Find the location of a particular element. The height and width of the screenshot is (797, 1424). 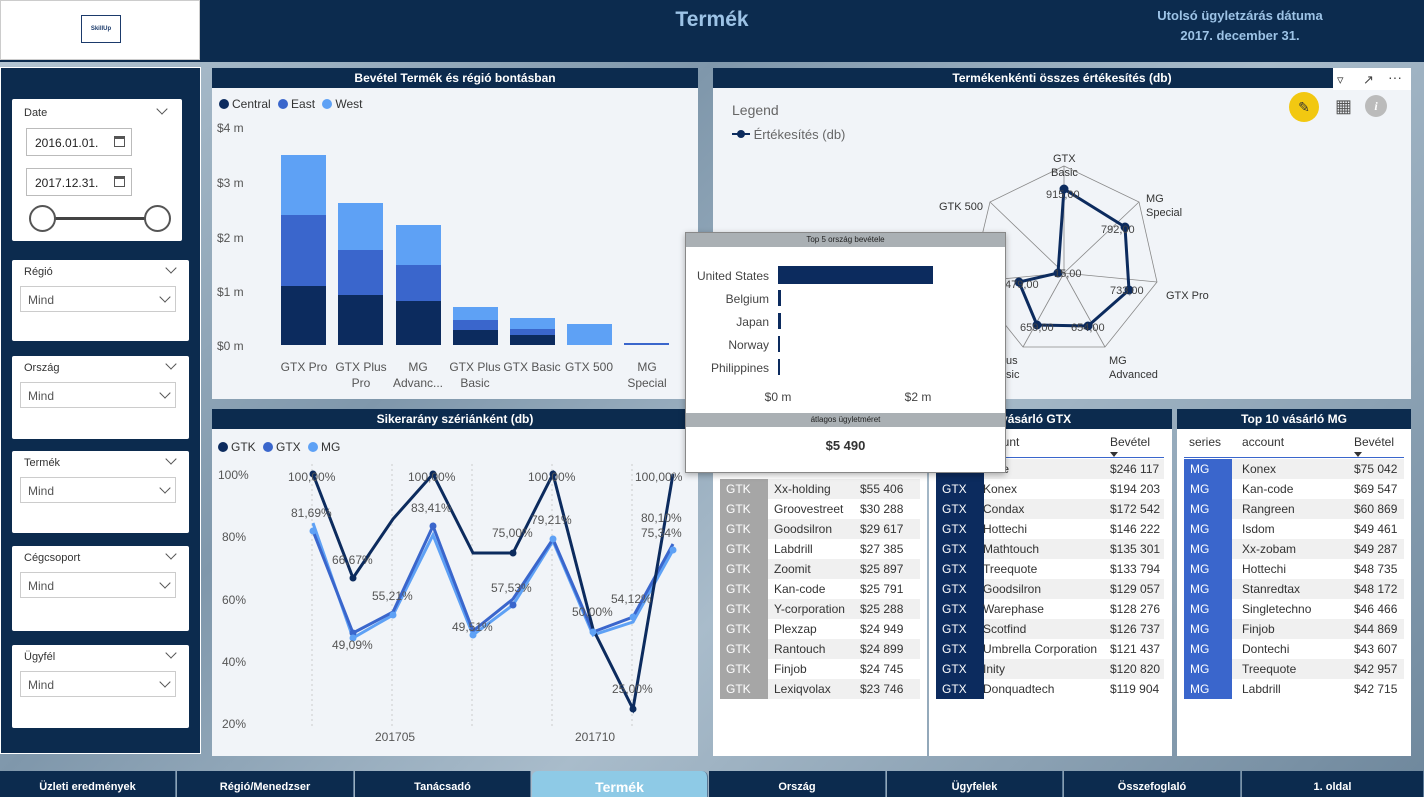

table-row: GTK Rantouch $24 899 is located at coordinates (820, 649).